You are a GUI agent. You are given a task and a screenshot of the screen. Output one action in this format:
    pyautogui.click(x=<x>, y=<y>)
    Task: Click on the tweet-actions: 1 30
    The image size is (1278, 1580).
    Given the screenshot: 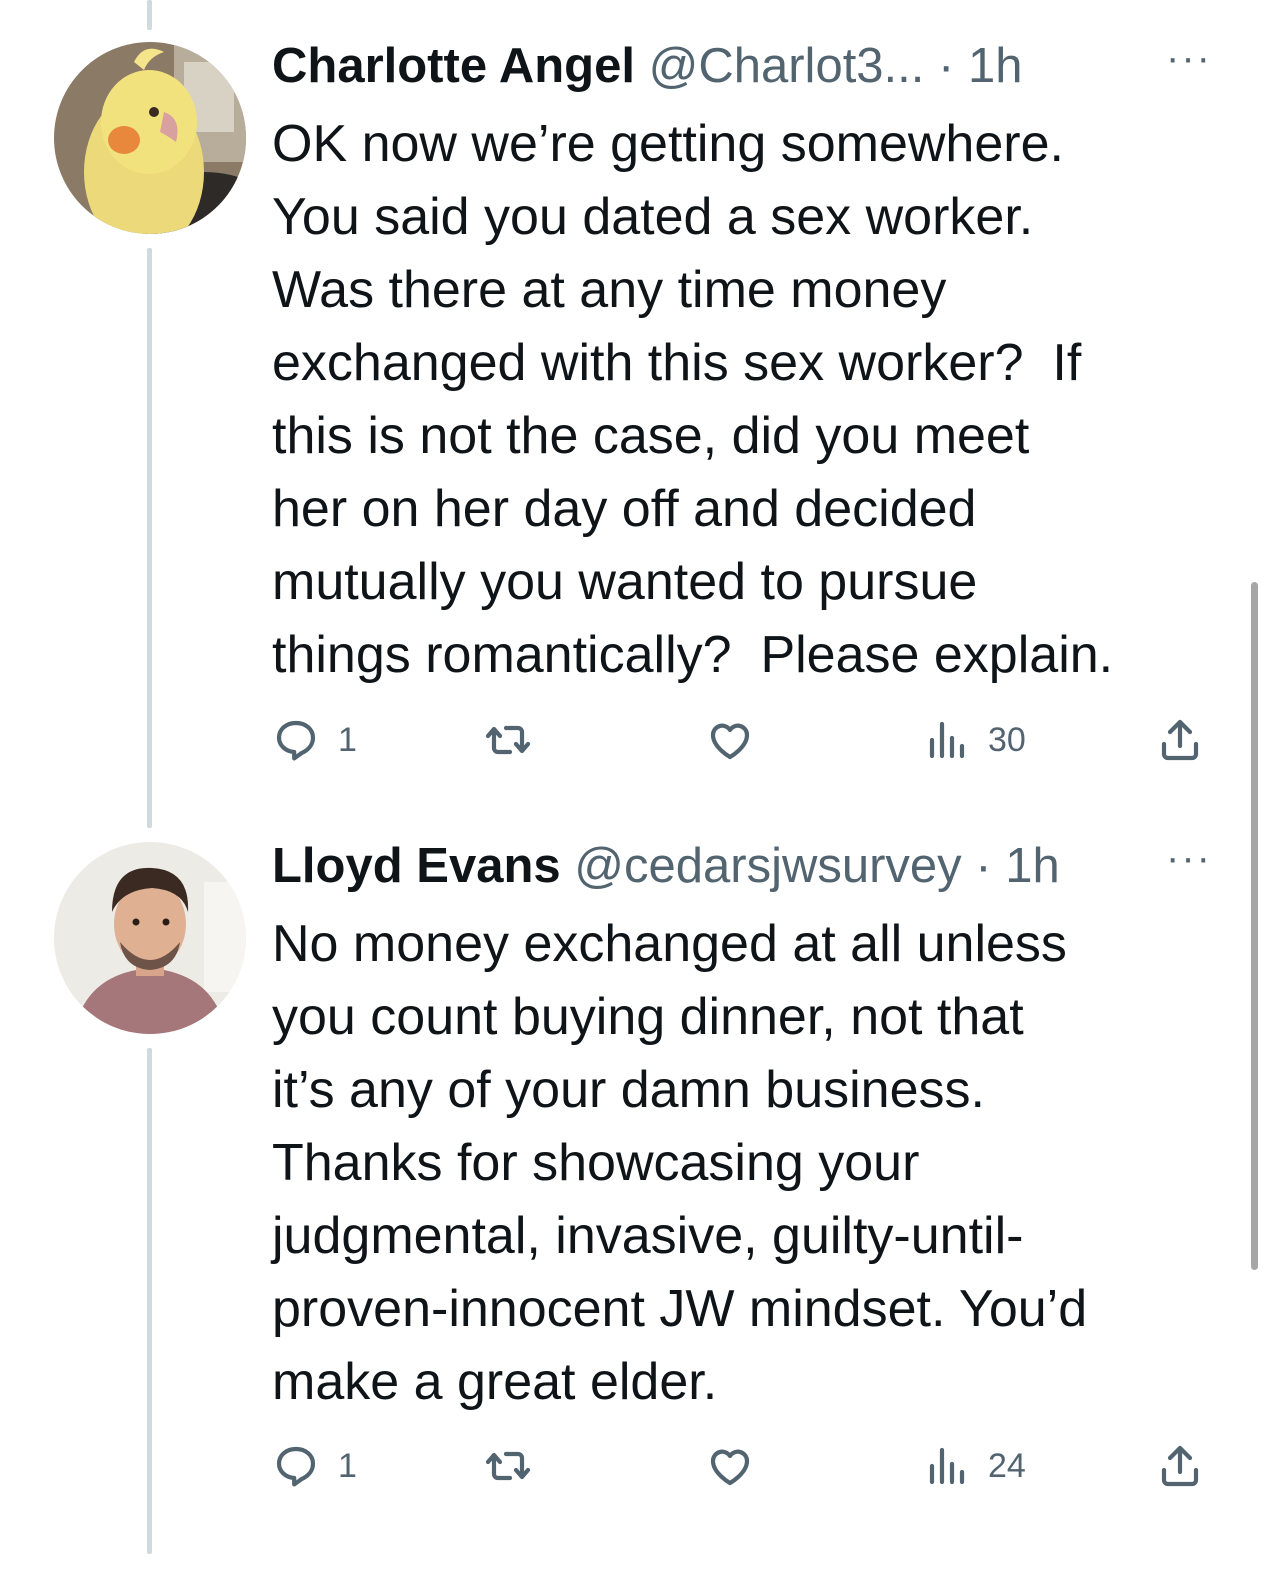 What is the action you would take?
    pyautogui.click(x=739, y=740)
    